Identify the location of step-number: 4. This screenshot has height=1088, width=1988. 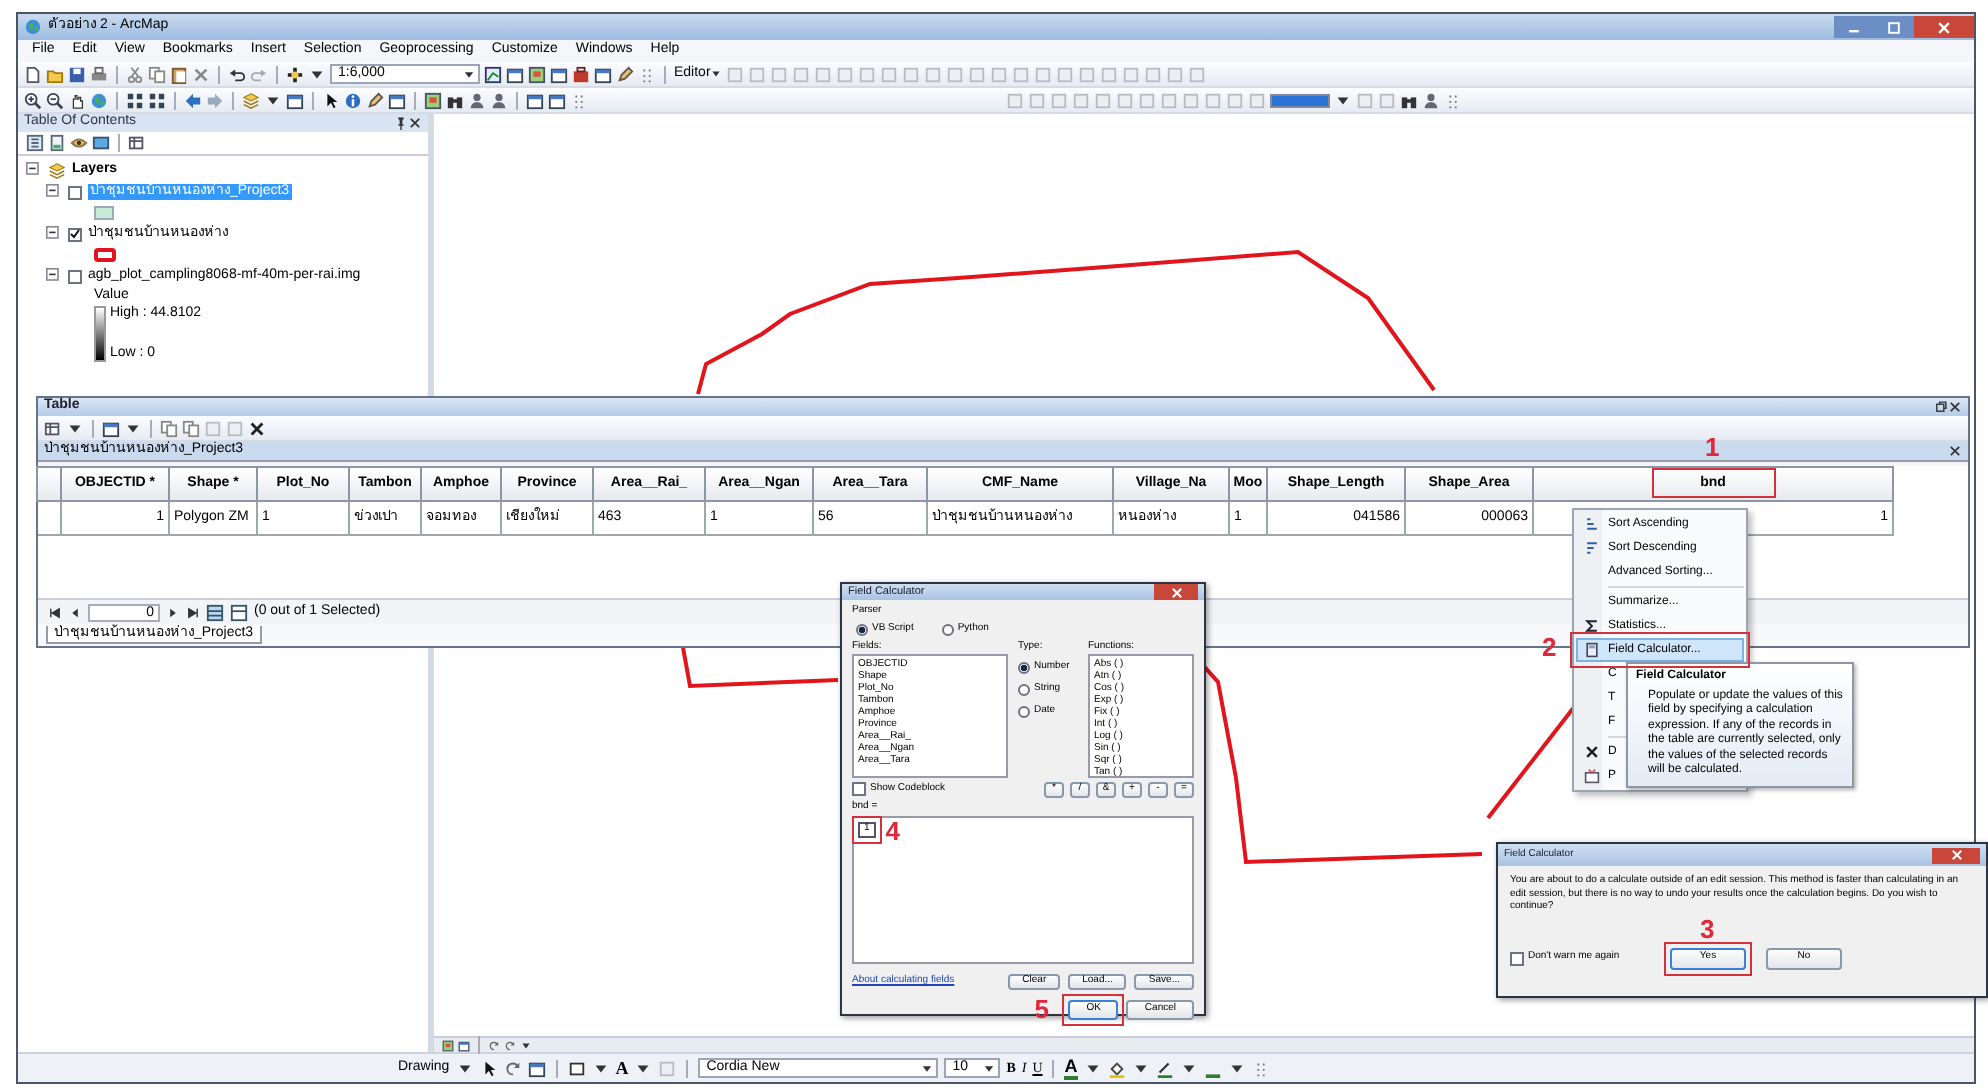
(893, 831).